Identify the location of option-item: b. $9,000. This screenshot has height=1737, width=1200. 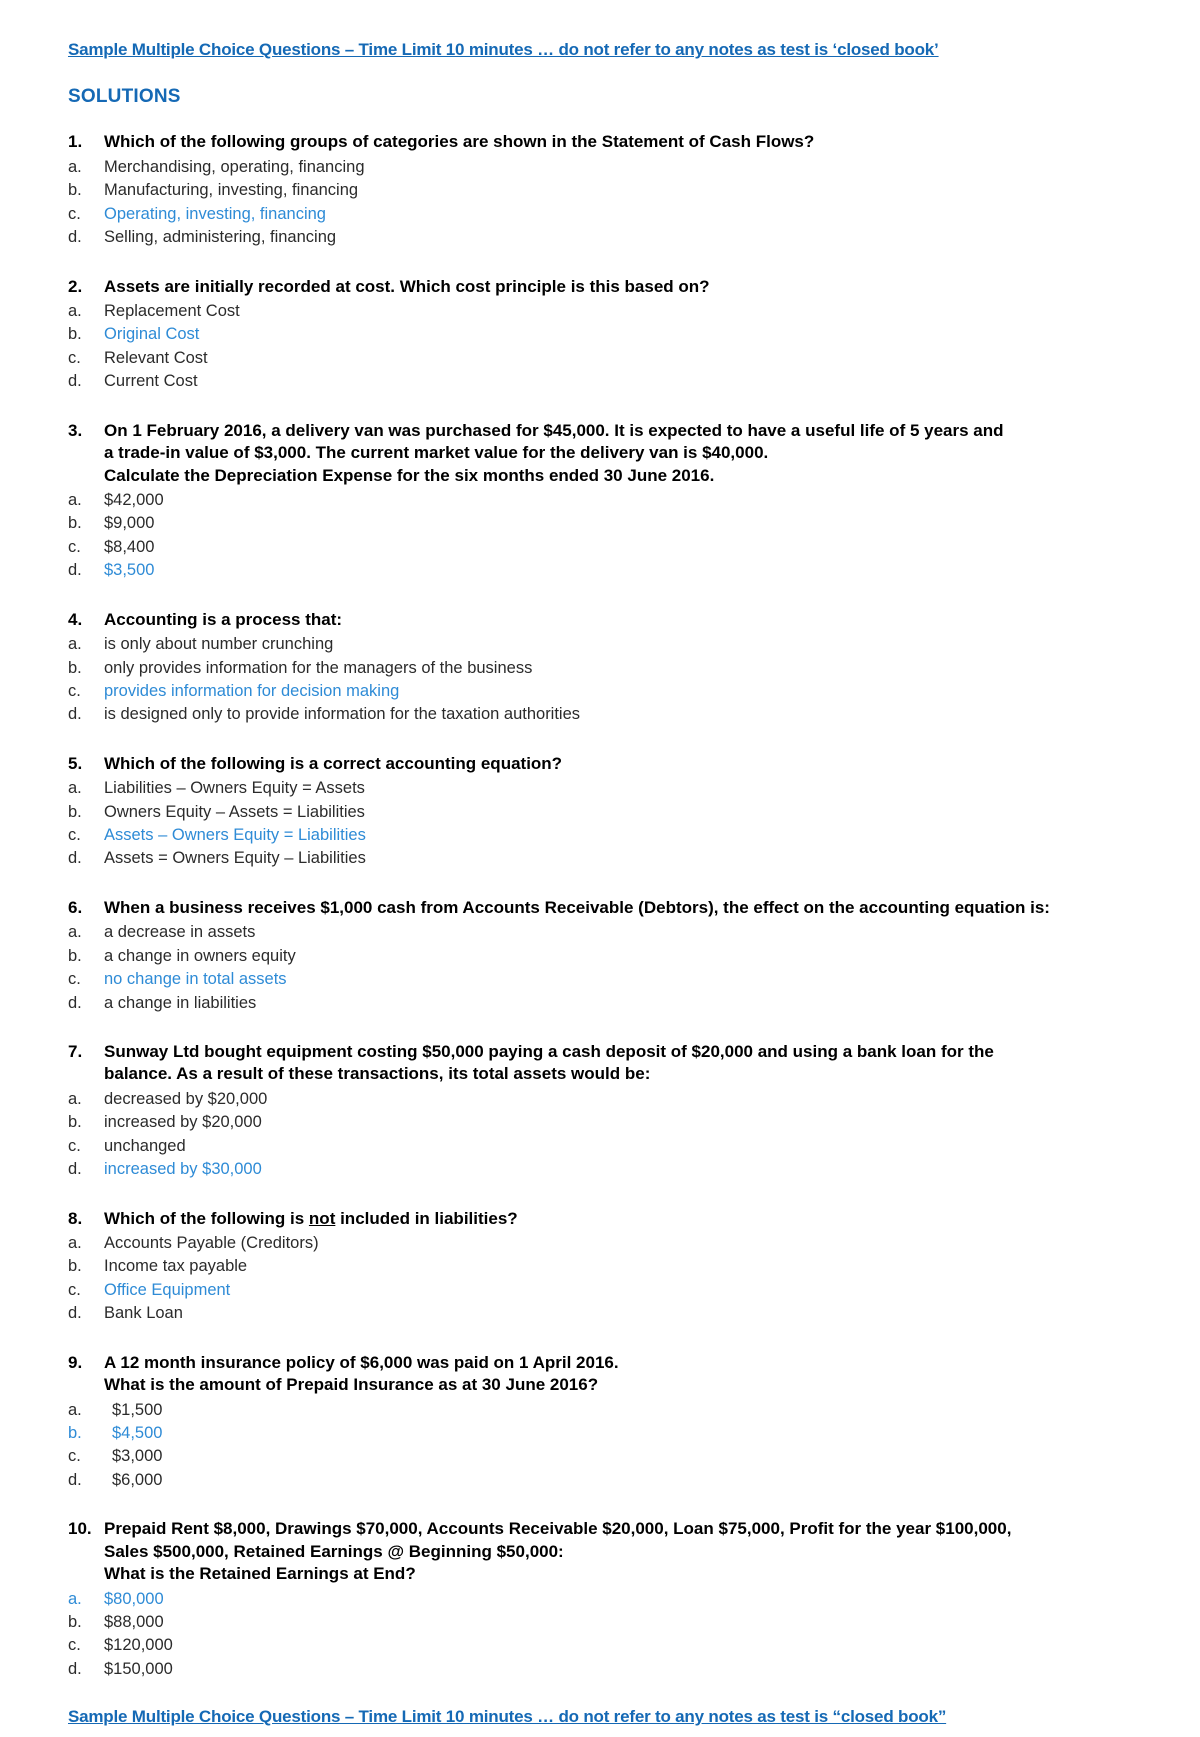
(604, 523).